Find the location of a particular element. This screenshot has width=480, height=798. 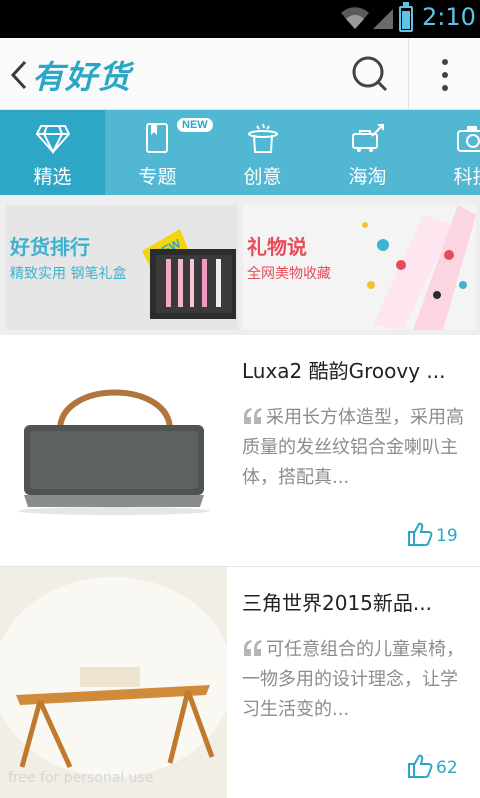

kids-table-image is located at coordinates (113, 682).